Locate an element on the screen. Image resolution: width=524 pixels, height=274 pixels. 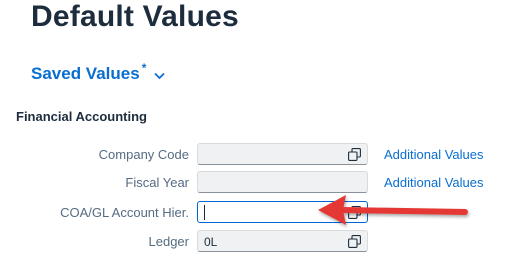
form-row-company-code: Company Code Additional Values is located at coordinates (262, 155).